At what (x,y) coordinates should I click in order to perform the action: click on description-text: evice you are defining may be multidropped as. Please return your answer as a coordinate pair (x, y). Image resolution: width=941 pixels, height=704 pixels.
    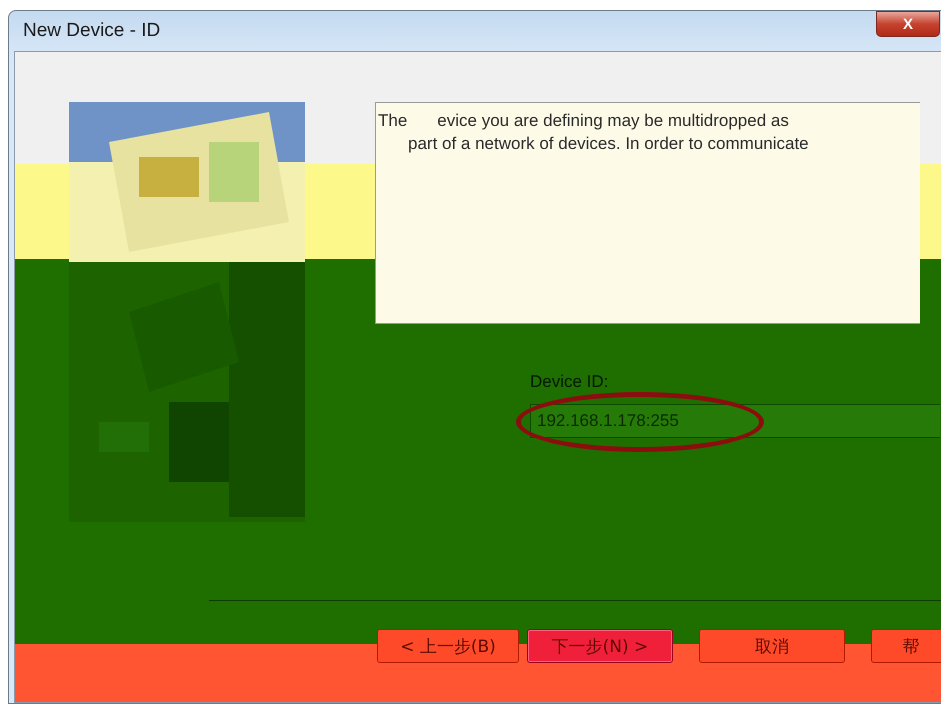
    Looking at the image, I should click on (613, 121).